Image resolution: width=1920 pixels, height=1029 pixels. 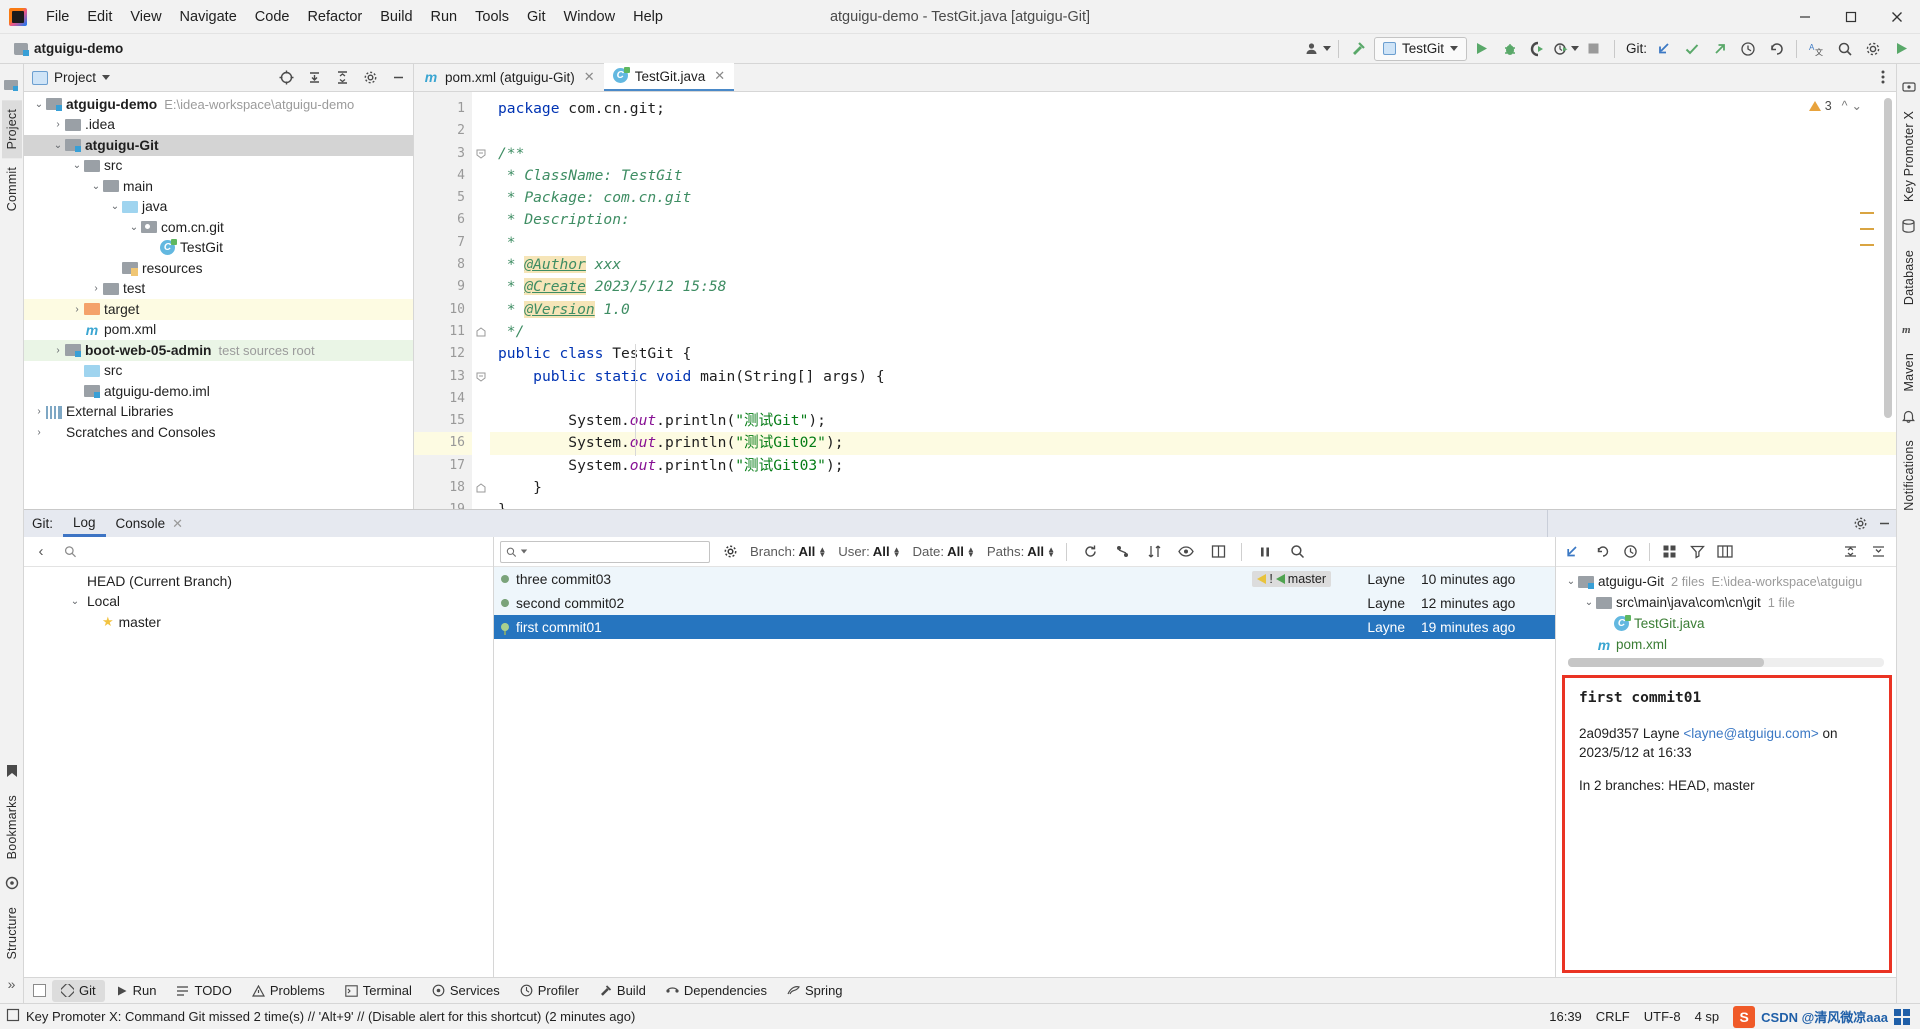 What do you see at coordinates (218, 166) in the screenshot?
I see `tree-node-src: ⌄ src` at bounding box center [218, 166].